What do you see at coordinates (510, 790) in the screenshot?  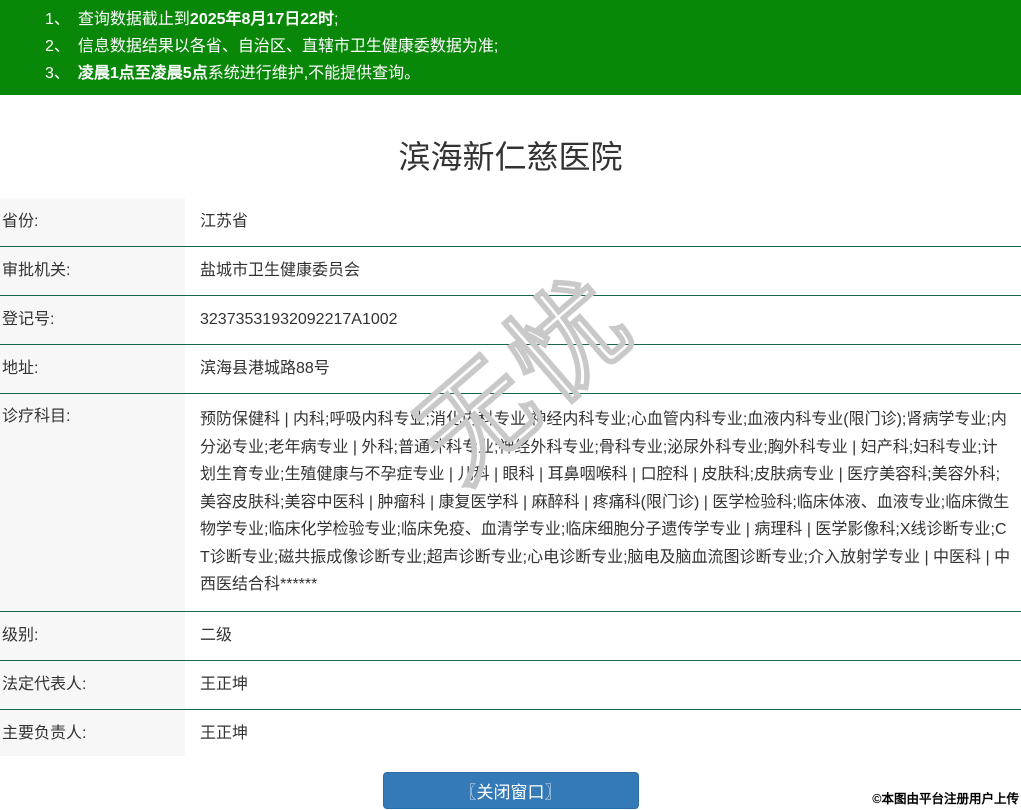 I see `close-window-button: 〖关闭窗口〗` at bounding box center [510, 790].